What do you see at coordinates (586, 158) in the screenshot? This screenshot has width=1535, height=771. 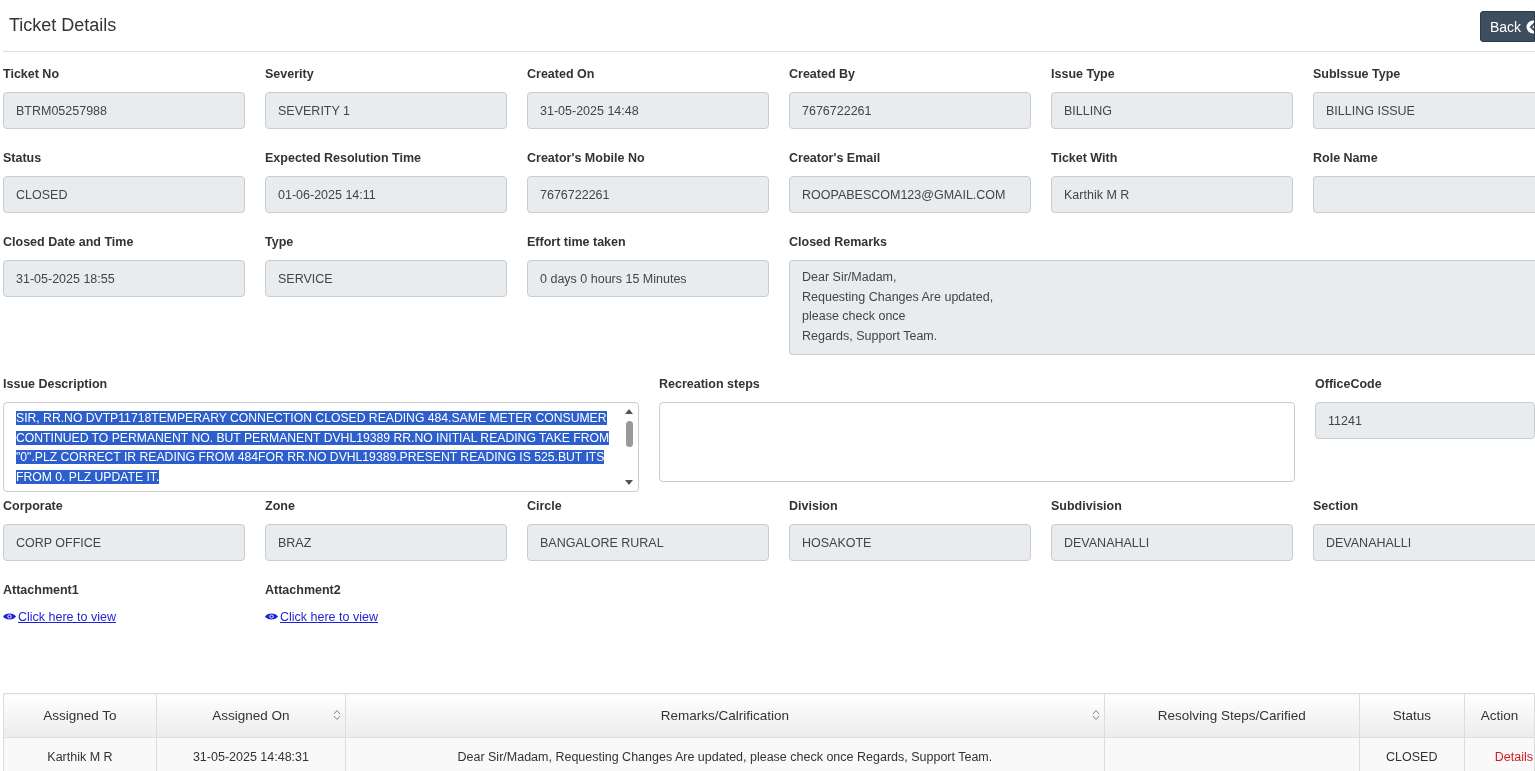 I see `field-label: Creator's Mobile No` at bounding box center [586, 158].